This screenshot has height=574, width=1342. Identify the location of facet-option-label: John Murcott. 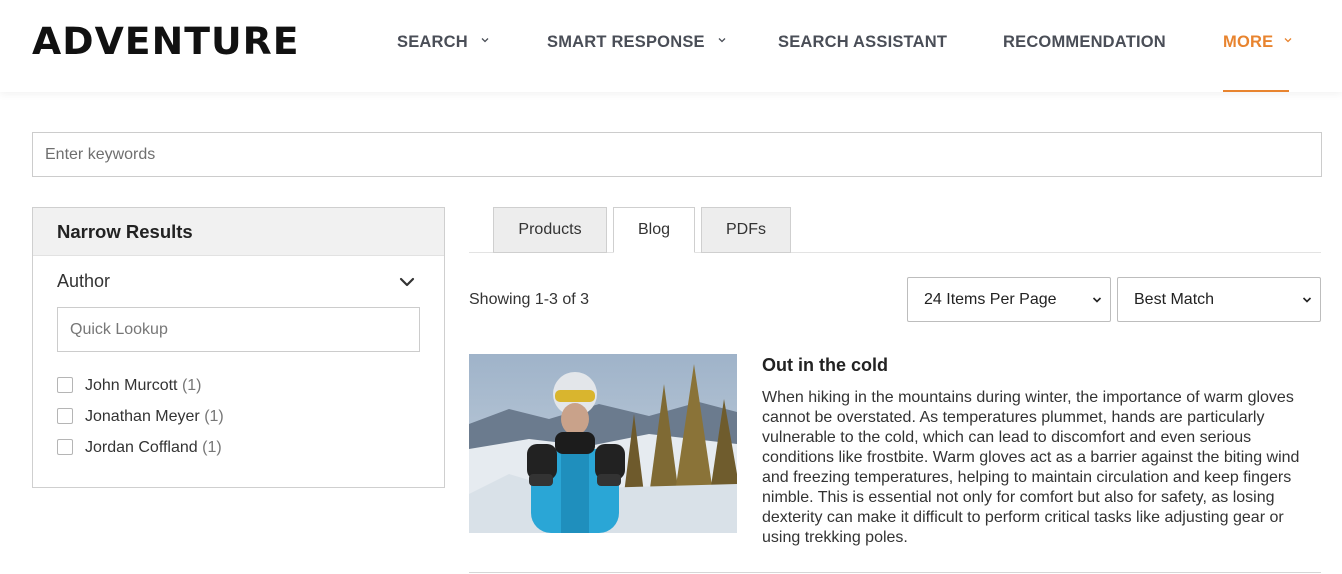
(131, 385).